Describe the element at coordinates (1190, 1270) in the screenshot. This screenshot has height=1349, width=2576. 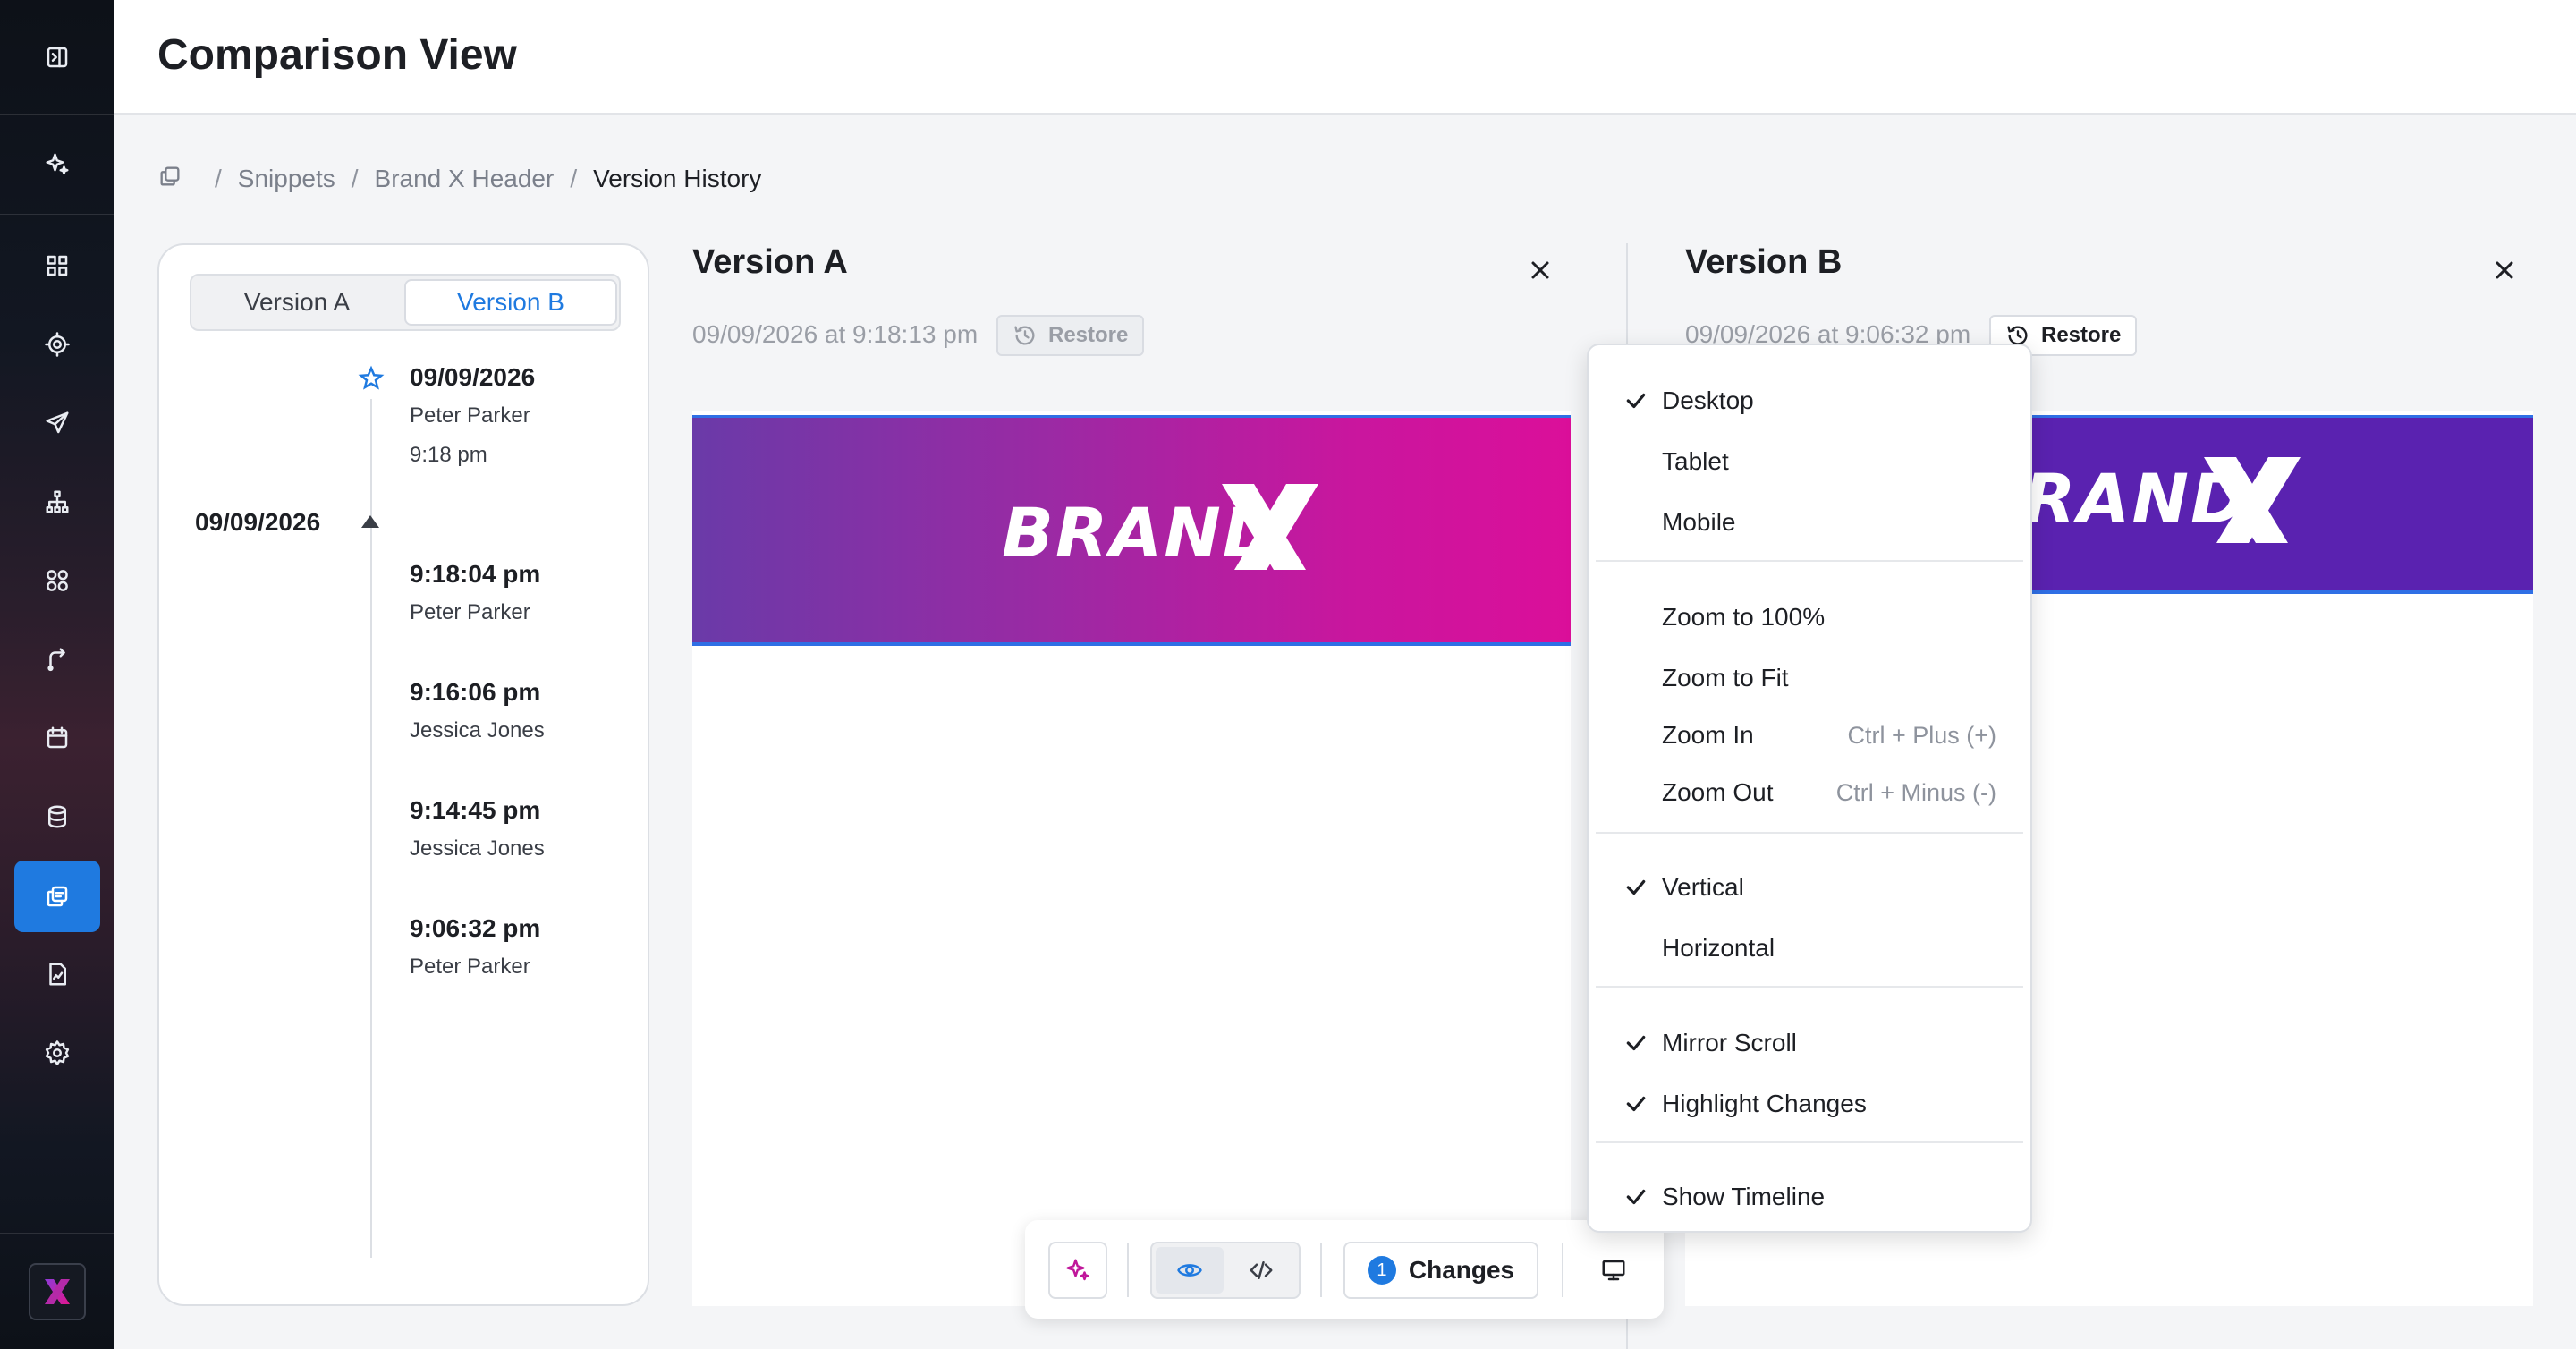
I see `preview-mode-button` at that location.